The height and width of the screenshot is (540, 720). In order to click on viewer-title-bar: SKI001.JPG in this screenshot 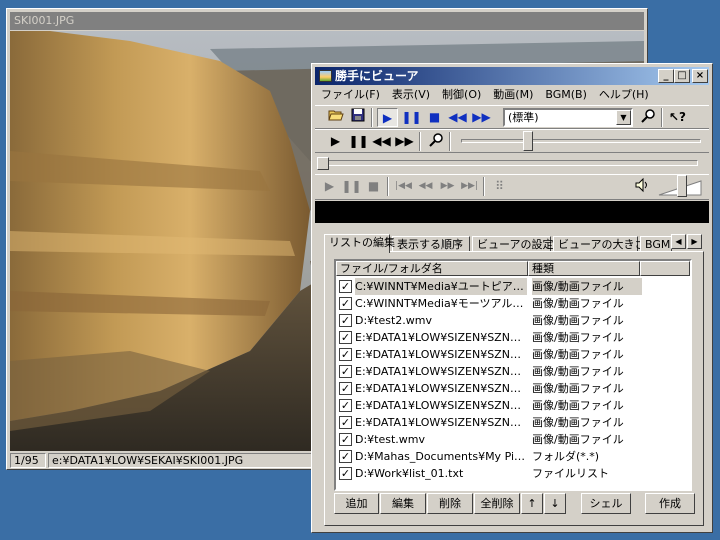, I will do `click(327, 21)`.